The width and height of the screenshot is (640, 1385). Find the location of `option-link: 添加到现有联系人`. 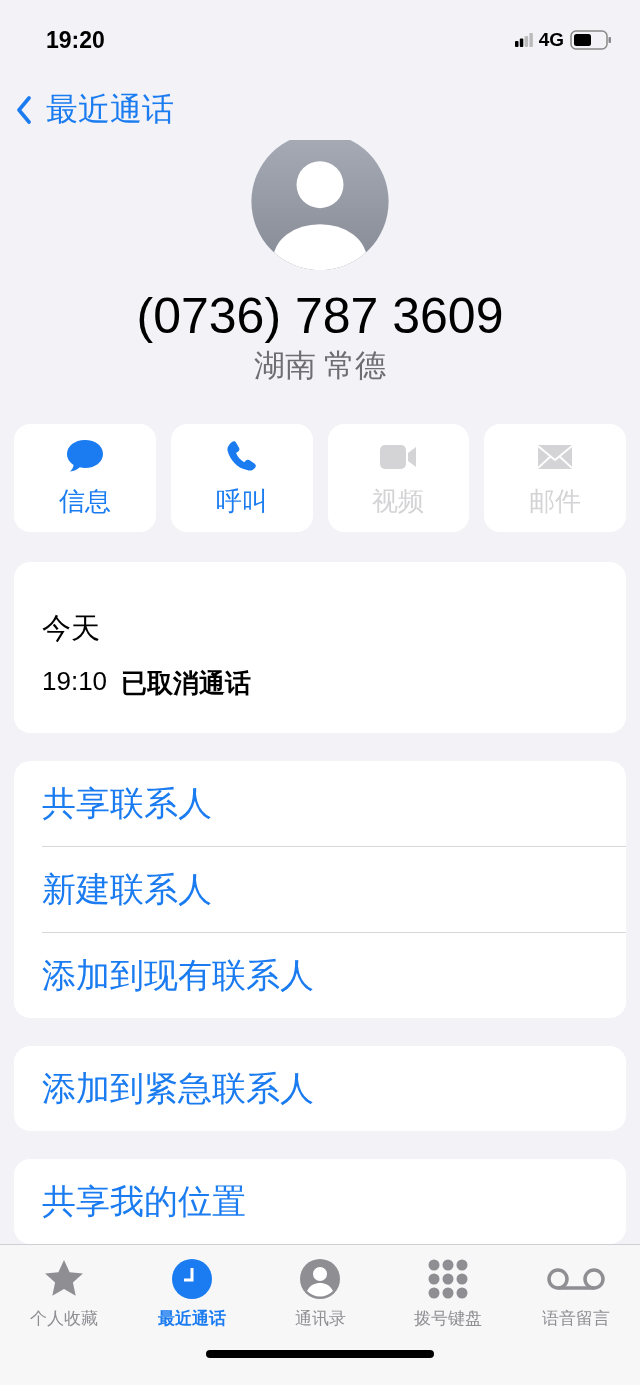

option-link: 添加到现有联系人 is located at coordinates (334, 975).